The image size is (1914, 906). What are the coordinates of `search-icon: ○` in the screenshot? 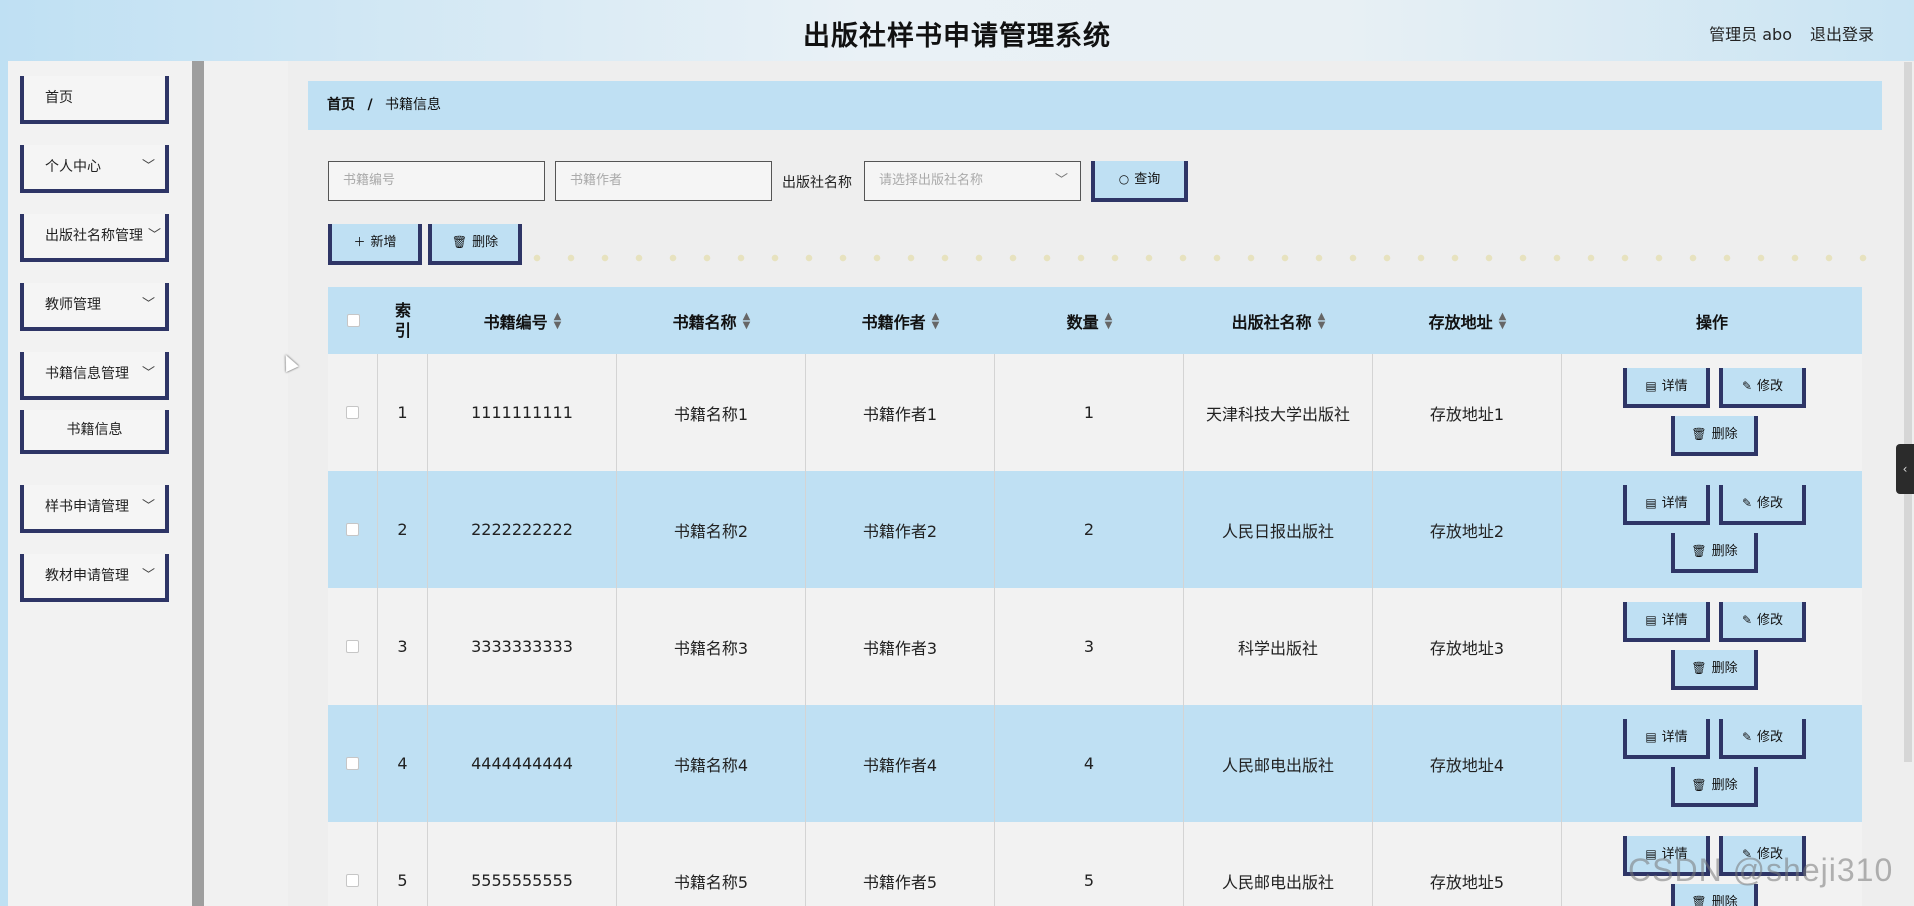 It's located at (1124, 179).